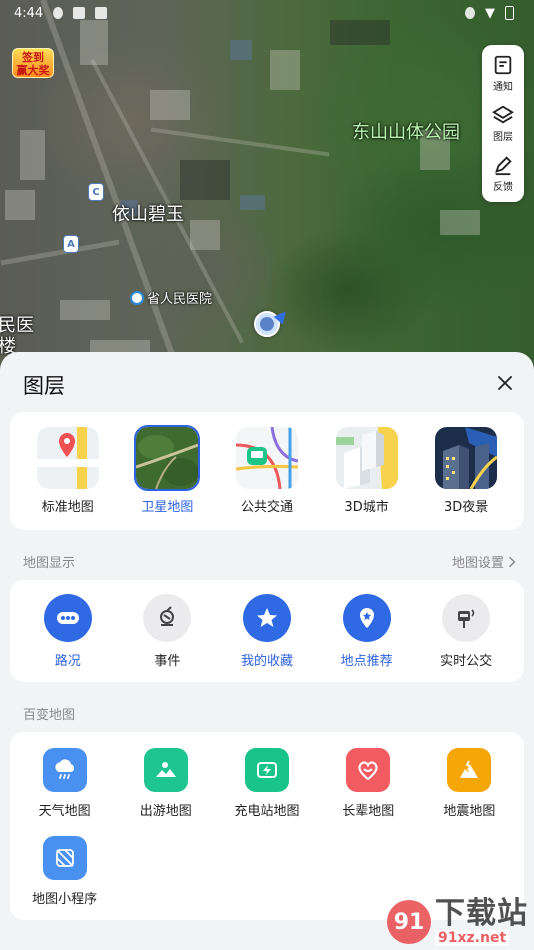 The width and height of the screenshot is (534, 950). What do you see at coordinates (267, 324) in the screenshot?
I see `avatar` at bounding box center [267, 324].